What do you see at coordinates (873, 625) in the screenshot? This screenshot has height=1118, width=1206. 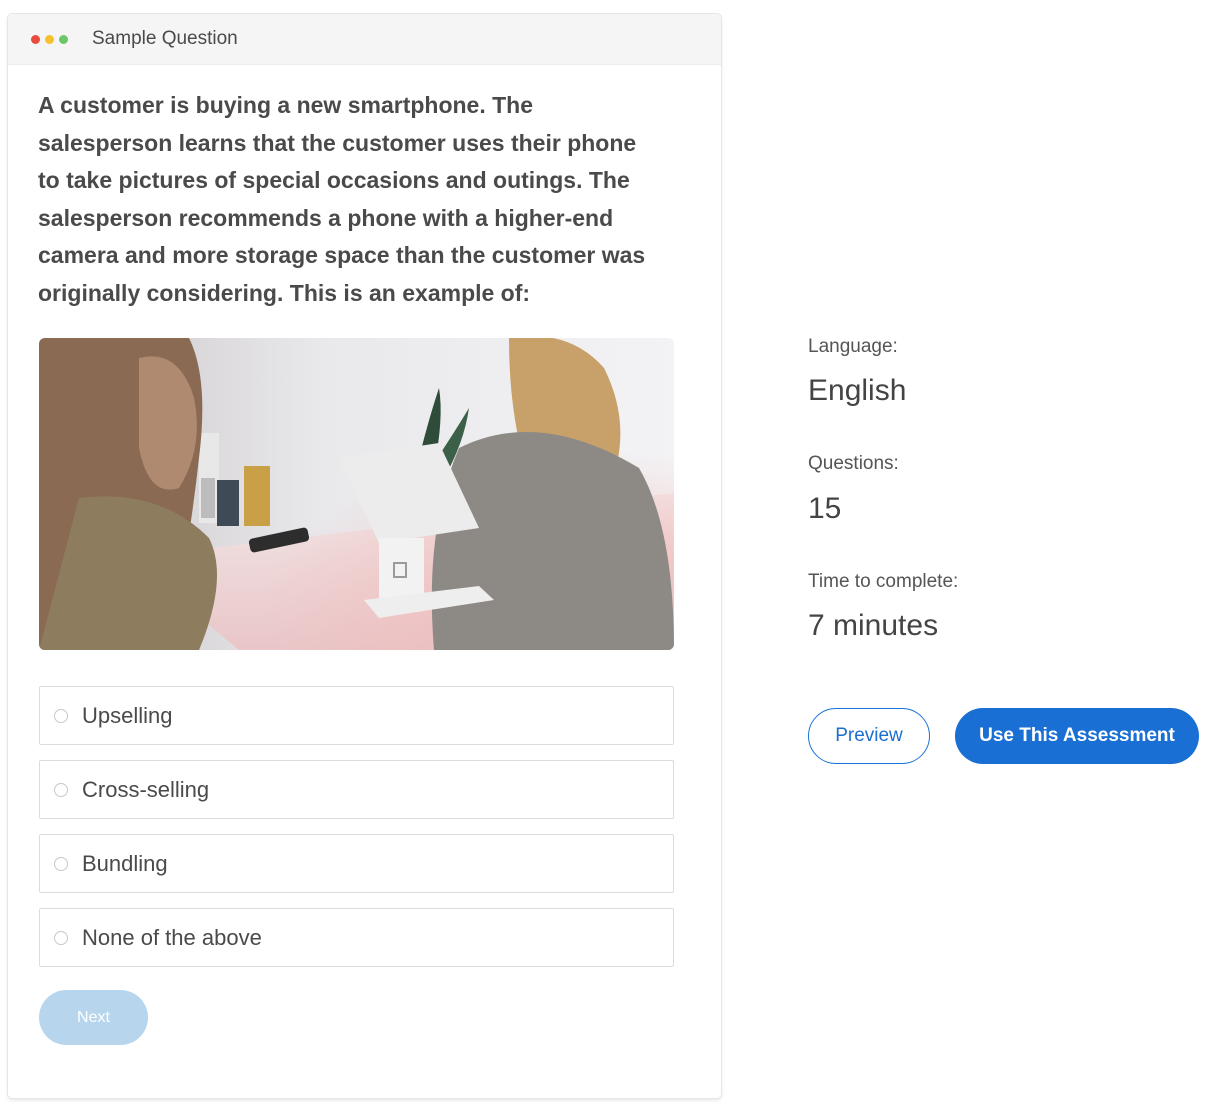 I see `time-value: 7 minutes` at bounding box center [873, 625].